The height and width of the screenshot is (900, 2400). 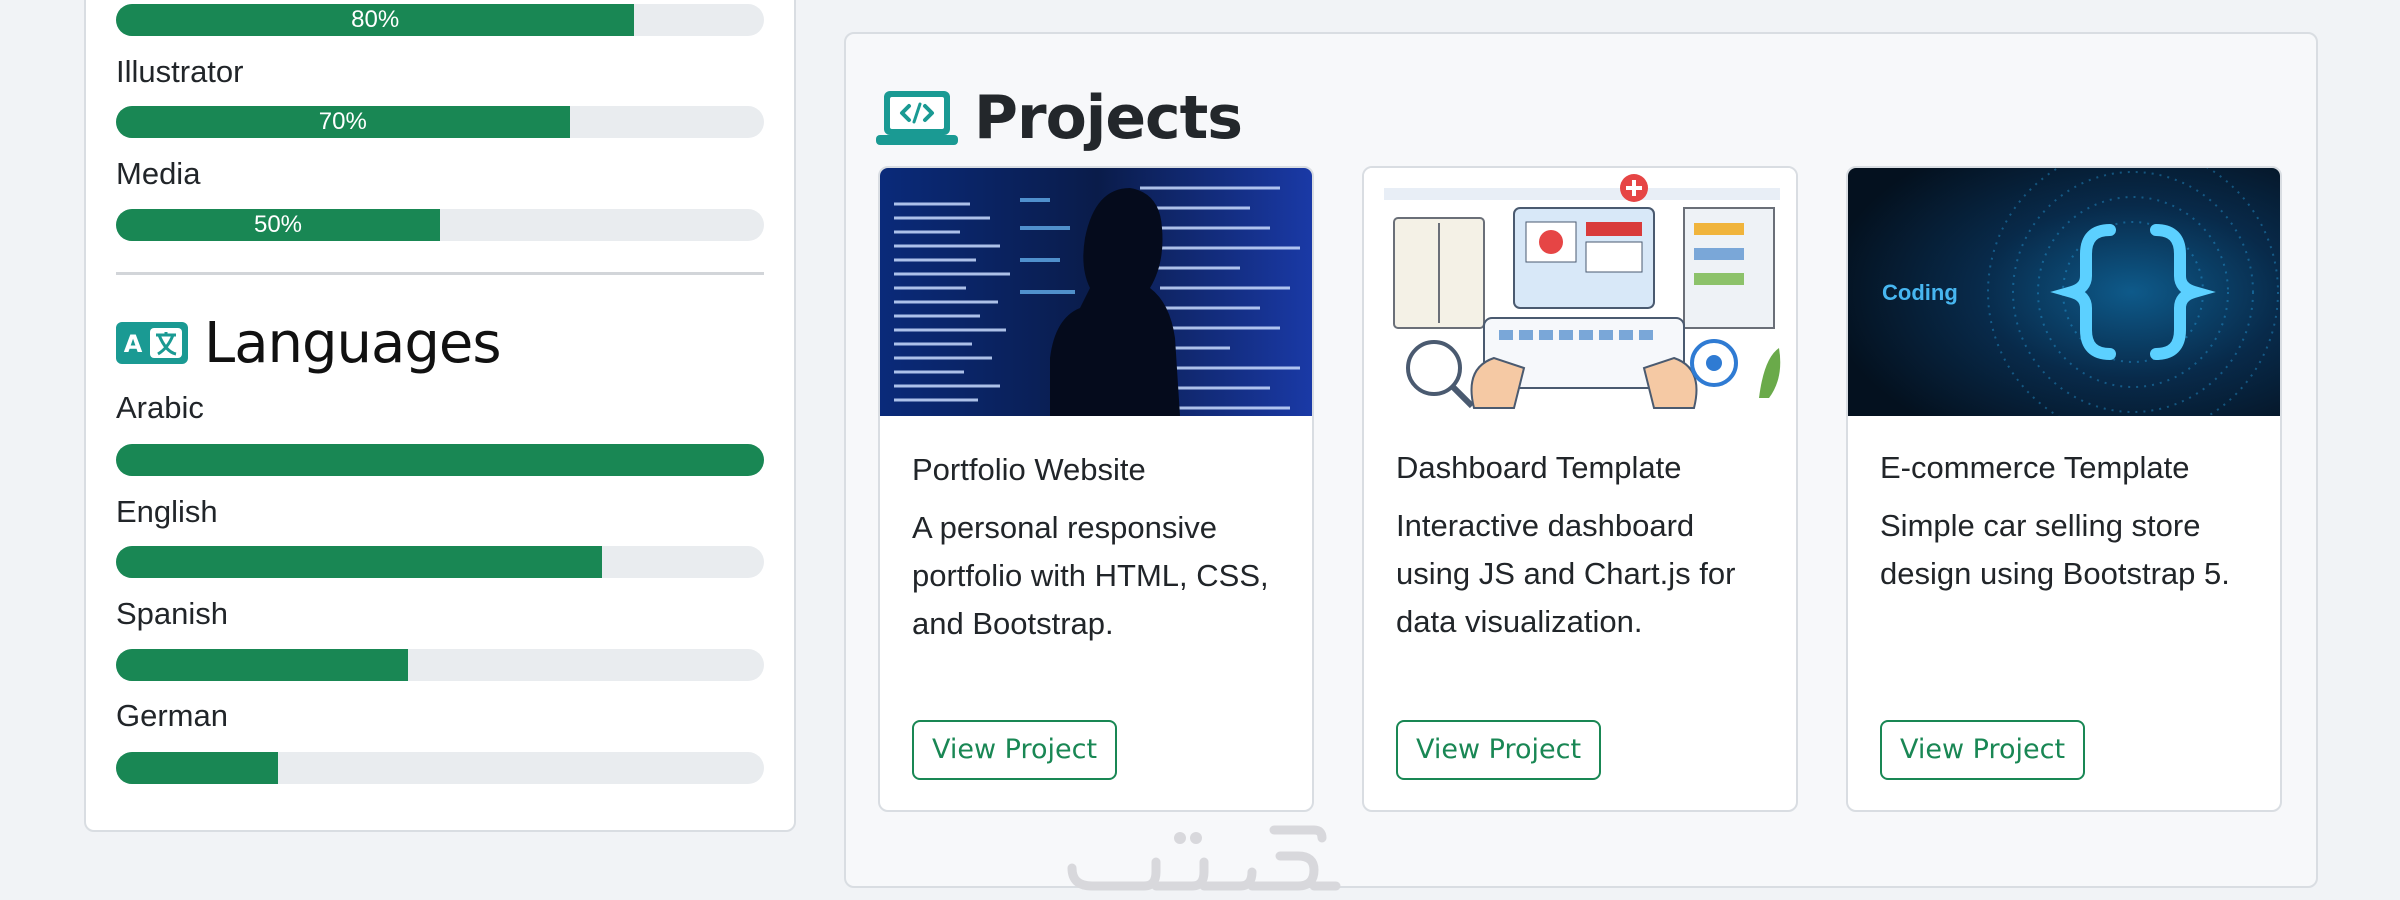 What do you see at coordinates (440, 273) in the screenshot?
I see `section-divider` at bounding box center [440, 273].